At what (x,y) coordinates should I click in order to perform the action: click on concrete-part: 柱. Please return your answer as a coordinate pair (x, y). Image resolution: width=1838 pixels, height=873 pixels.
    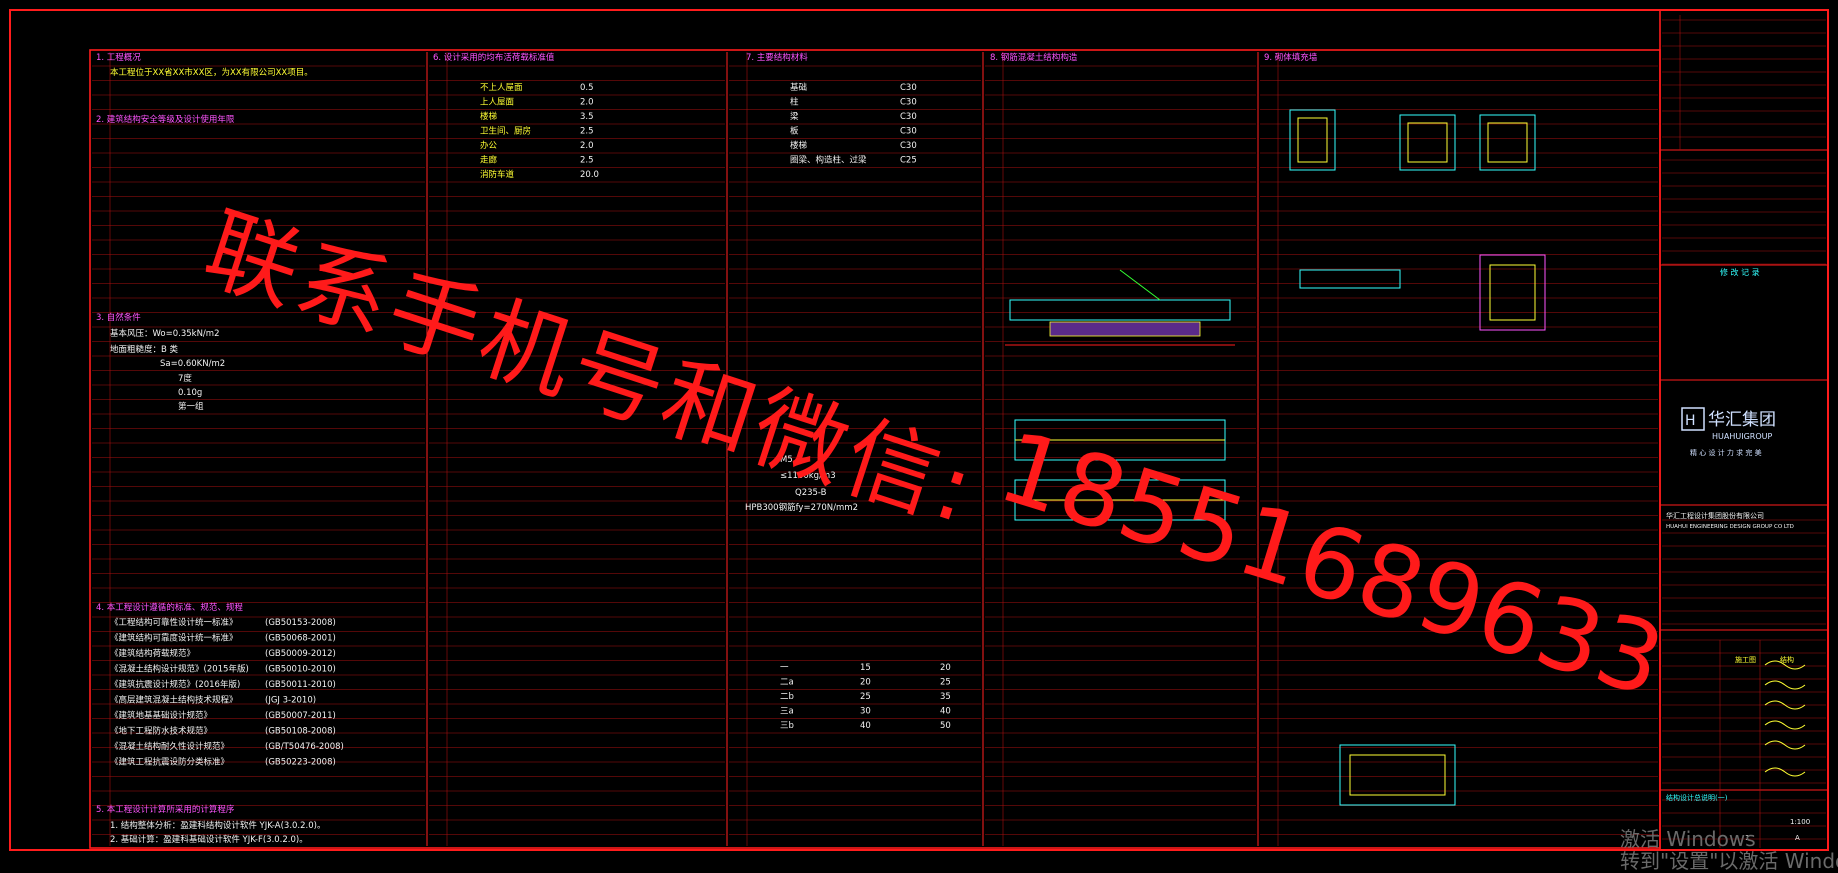
    Looking at the image, I should click on (794, 102).